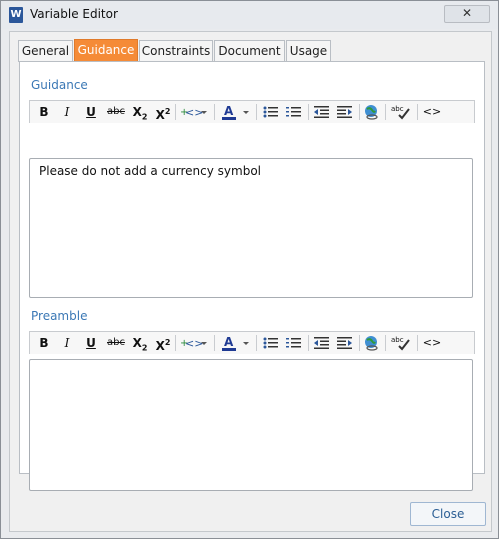 This screenshot has height=539, width=499. I want to click on guidance-toolbar: B I U abc X2 X2 + <> A abc <>, so click(252, 111).